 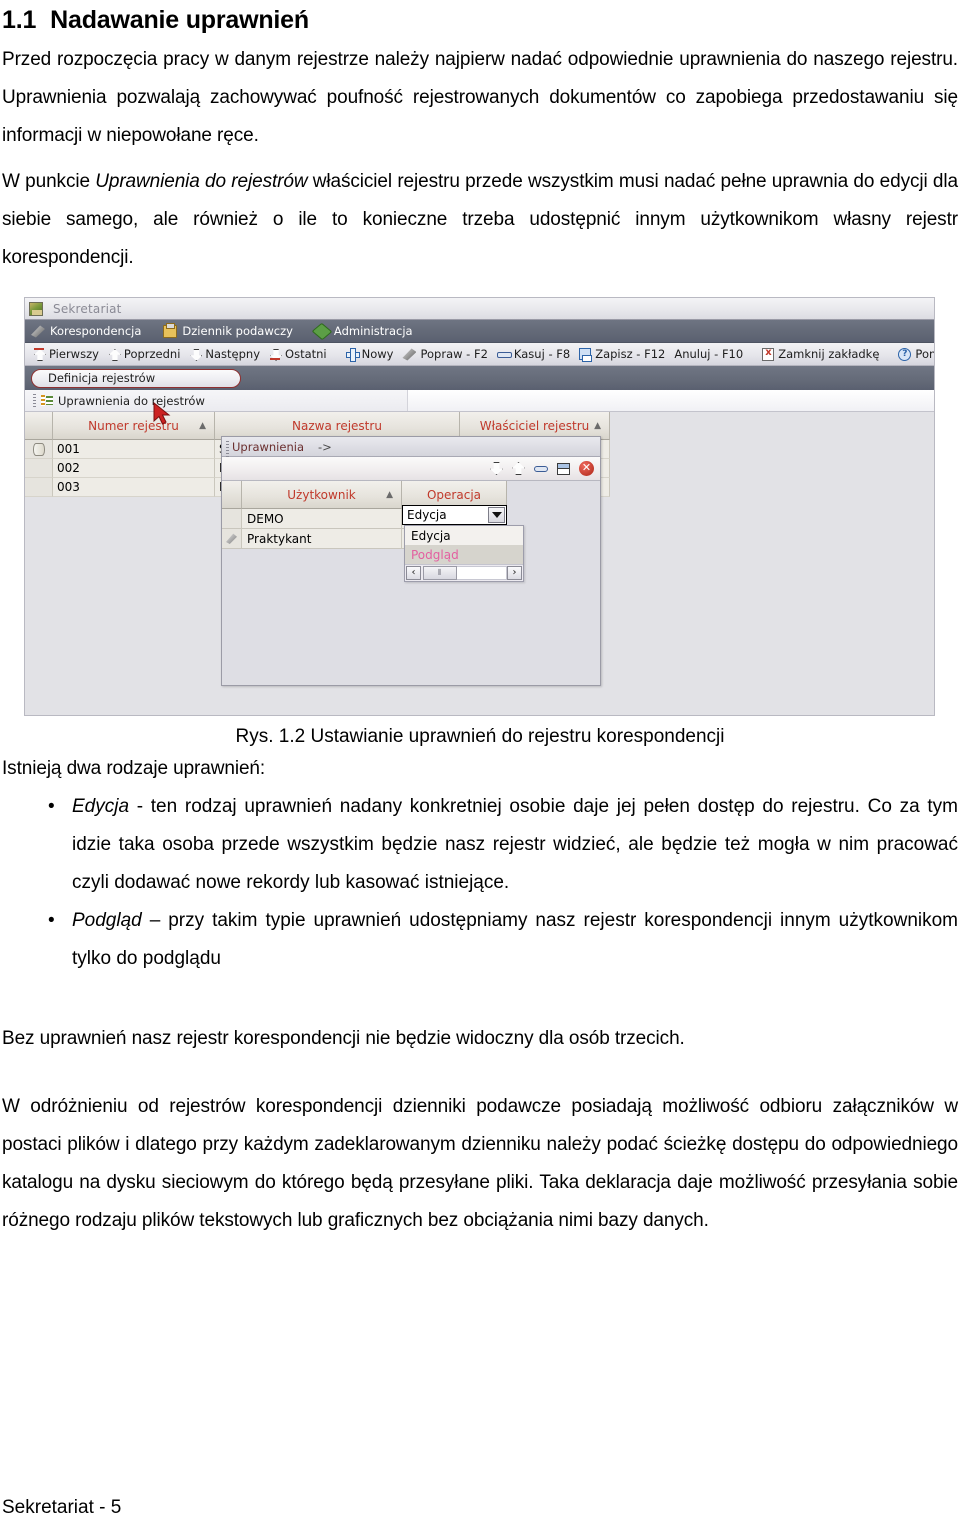 I want to click on cell-numer: 002, so click(x=134, y=468).